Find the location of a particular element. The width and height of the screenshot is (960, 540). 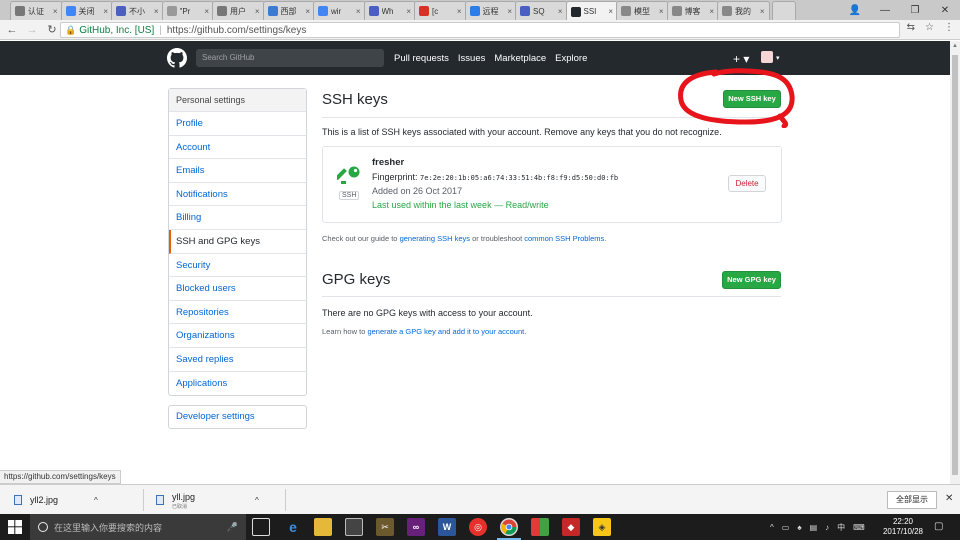

scrollbar-thumb is located at coordinates (955, 265).